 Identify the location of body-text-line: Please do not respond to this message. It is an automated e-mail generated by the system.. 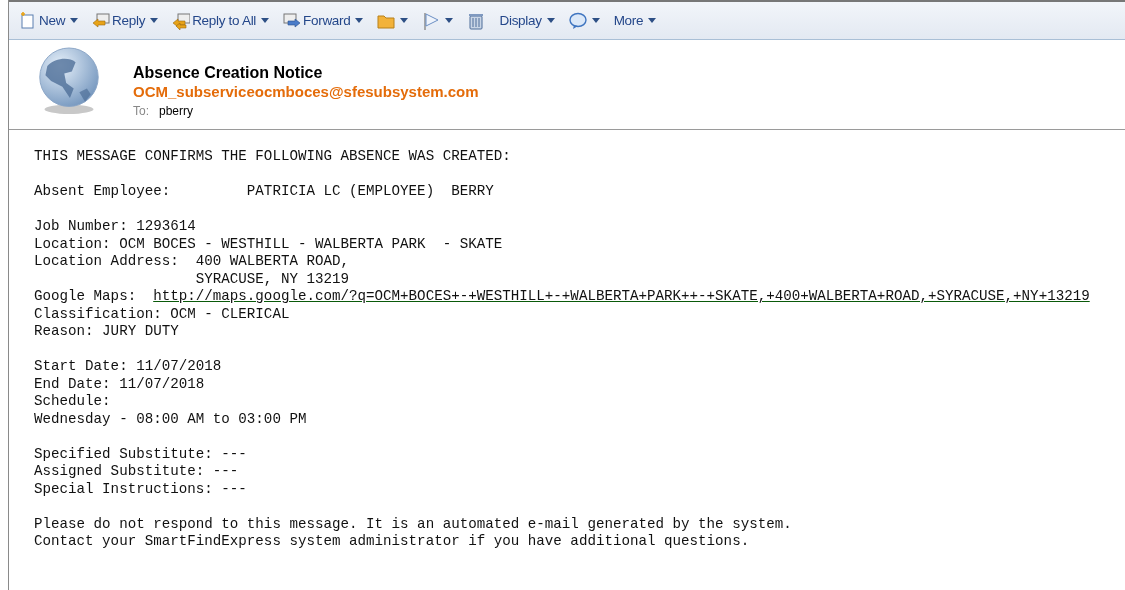
(413, 524).